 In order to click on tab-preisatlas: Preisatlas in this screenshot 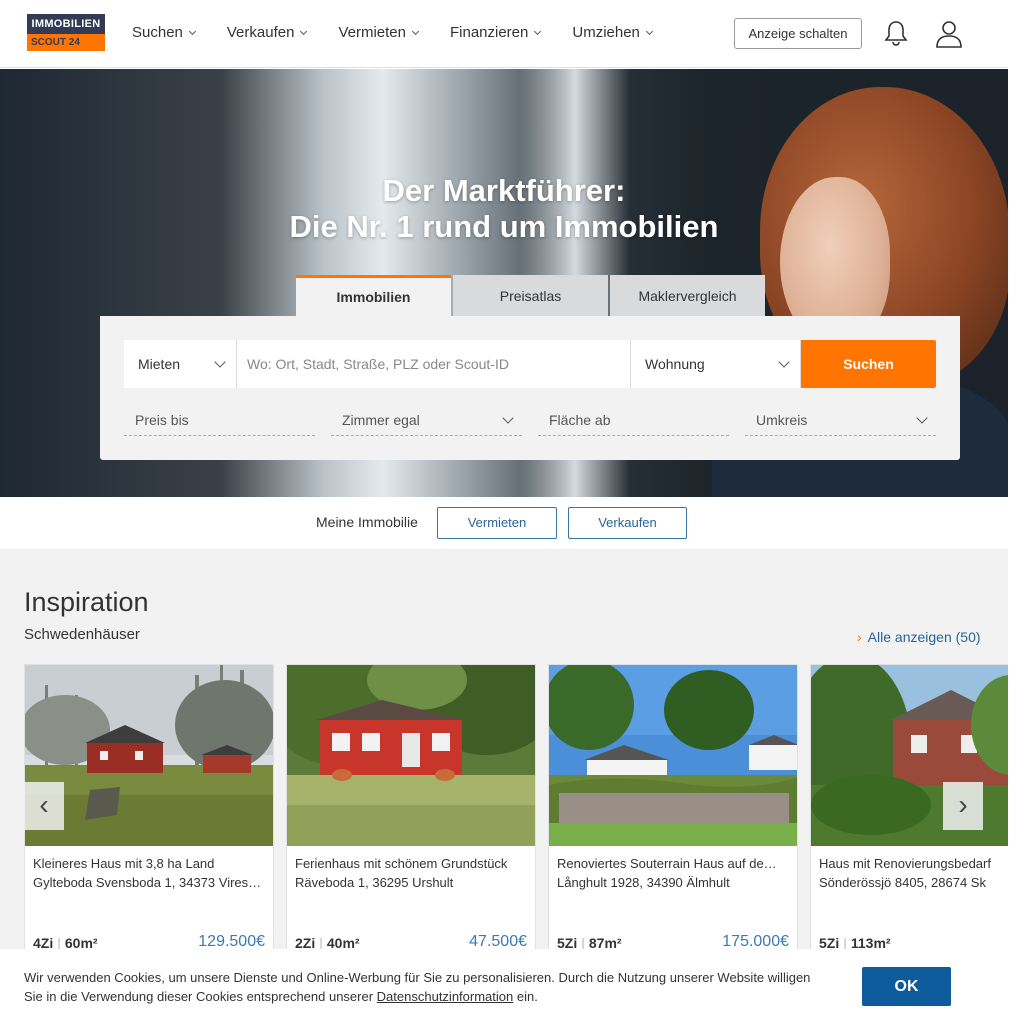, I will do `click(530, 295)`.